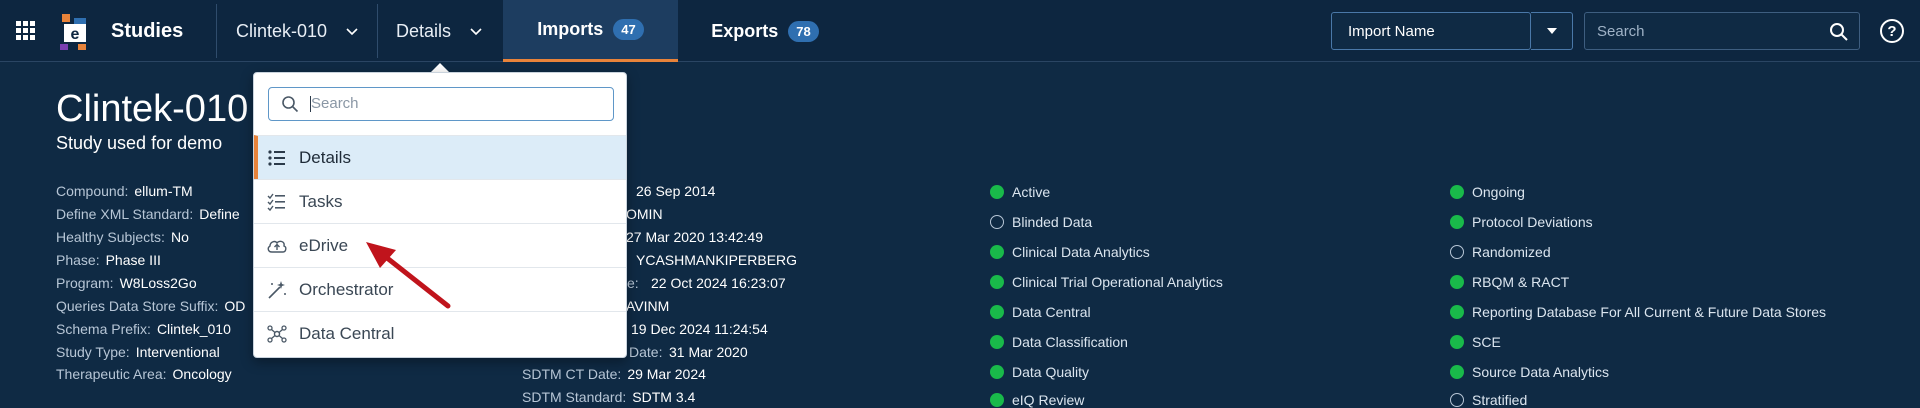  What do you see at coordinates (324, 245) in the screenshot?
I see `menu-item-label: eDrive` at bounding box center [324, 245].